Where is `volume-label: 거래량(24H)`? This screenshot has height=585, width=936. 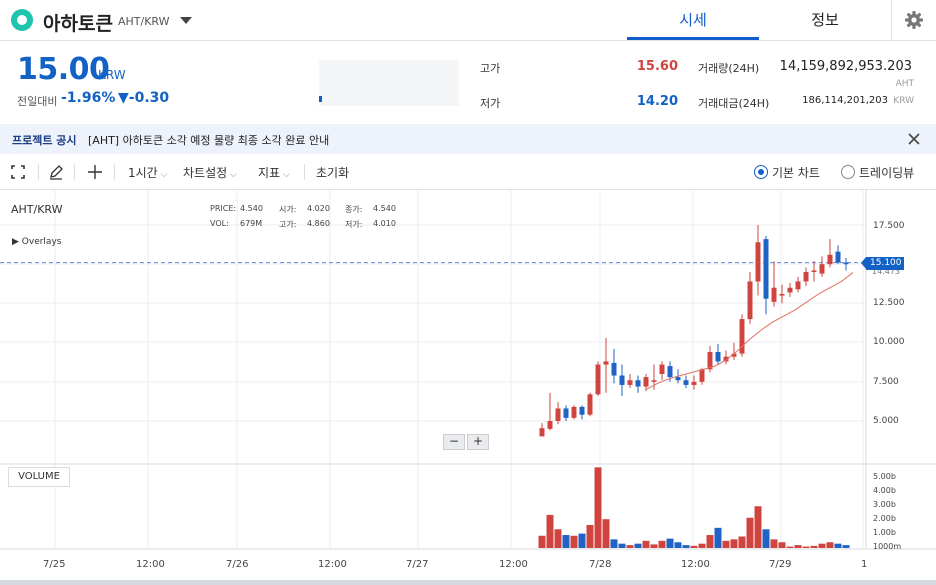
volume-label: 거래량(24H) is located at coordinates (729, 68).